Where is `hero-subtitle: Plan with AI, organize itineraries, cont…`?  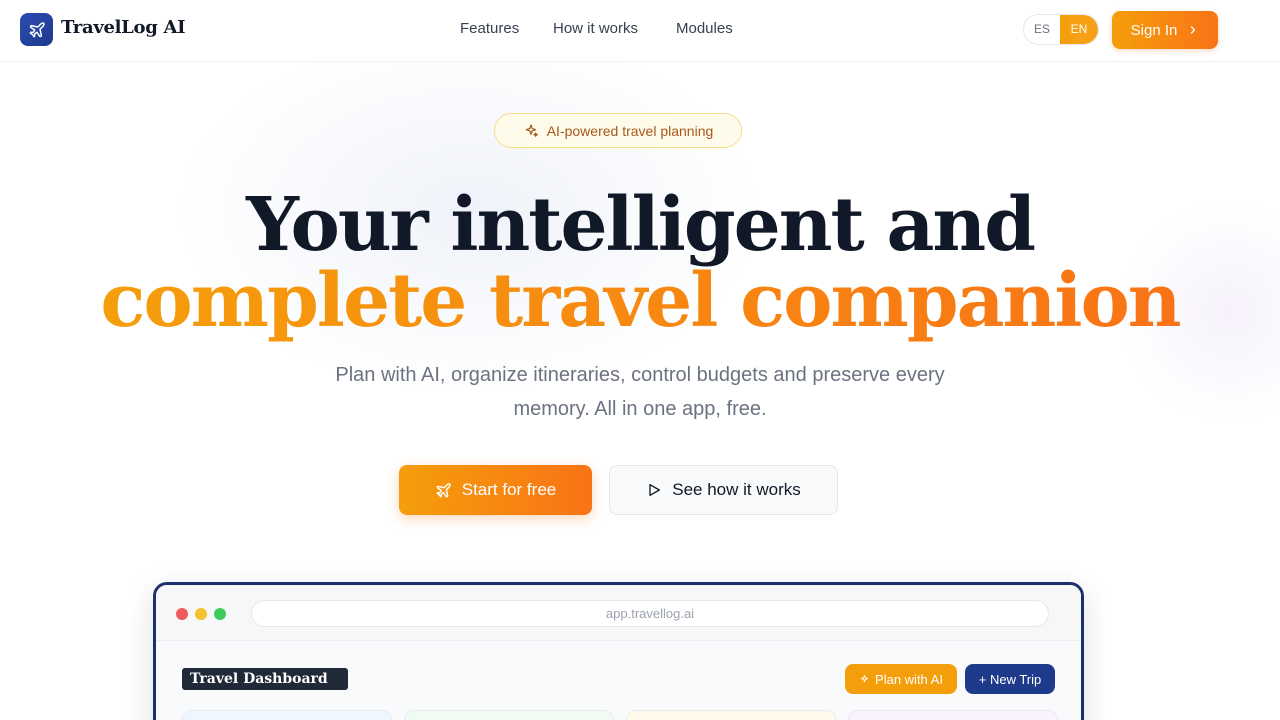
hero-subtitle: Plan with AI, organize itineraries, cont… is located at coordinates (640, 392).